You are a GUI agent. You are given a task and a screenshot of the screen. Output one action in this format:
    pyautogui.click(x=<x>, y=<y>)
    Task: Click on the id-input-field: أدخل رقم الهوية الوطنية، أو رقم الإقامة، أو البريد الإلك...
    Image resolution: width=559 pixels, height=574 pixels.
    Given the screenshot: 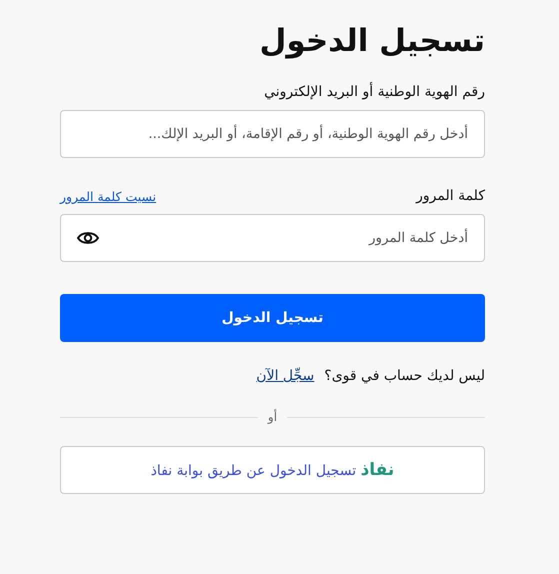 What is the action you would take?
    pyautogui.click(x=272, y=134)
    